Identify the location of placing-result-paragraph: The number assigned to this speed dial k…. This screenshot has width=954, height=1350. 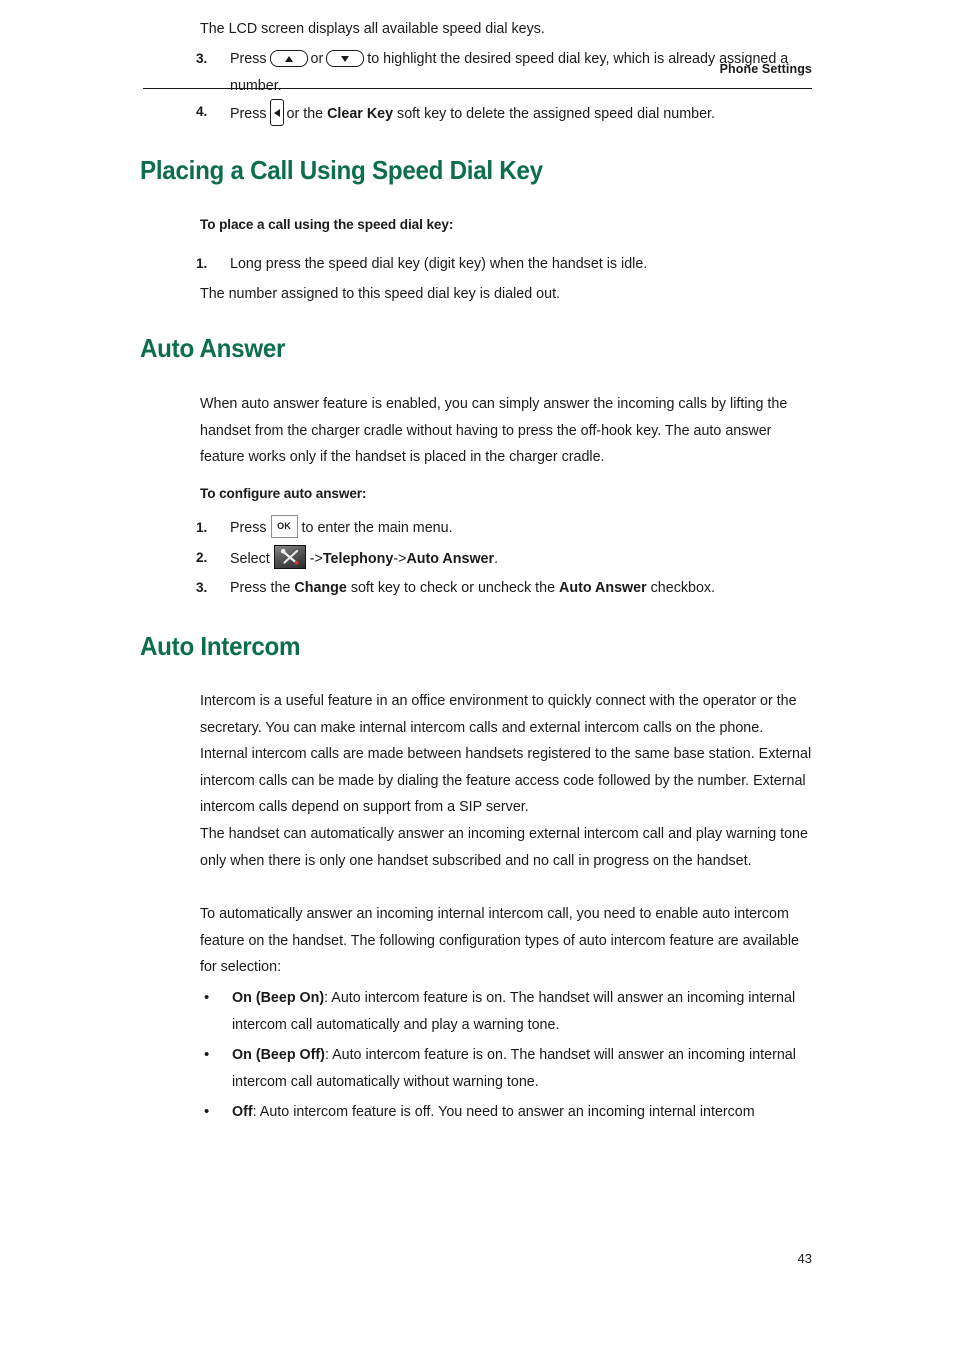
(380, 294).